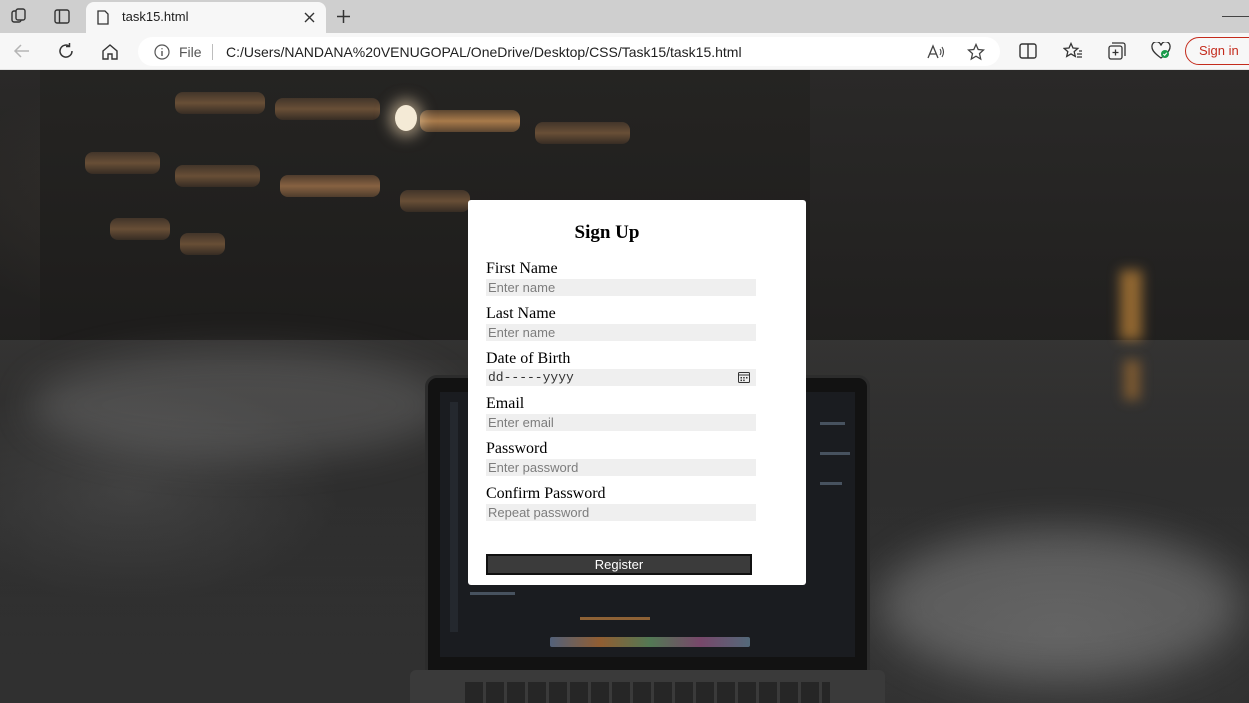  I want to click on minimize-button, so click(1235, 16).